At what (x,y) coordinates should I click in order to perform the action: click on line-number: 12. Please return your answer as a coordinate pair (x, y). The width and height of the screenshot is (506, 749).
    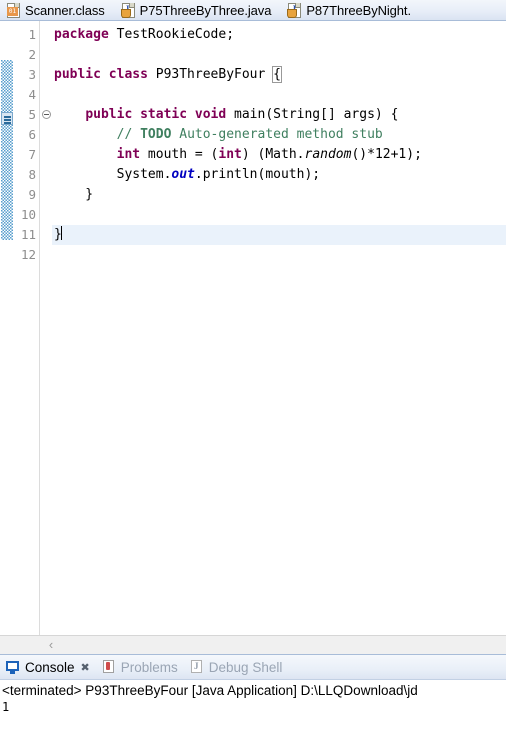
    Looking at the image, I should click on (28, 254).